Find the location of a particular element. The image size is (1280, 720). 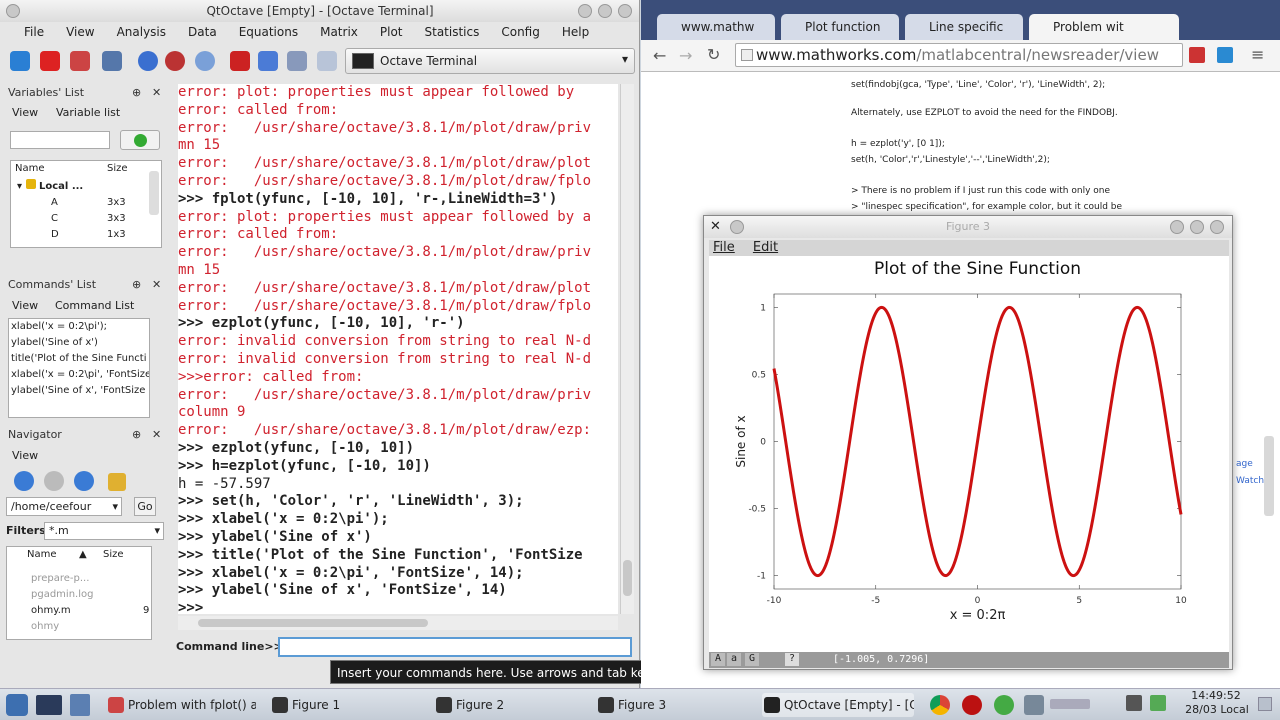

command-line-input is located at coordinates (455, 647).